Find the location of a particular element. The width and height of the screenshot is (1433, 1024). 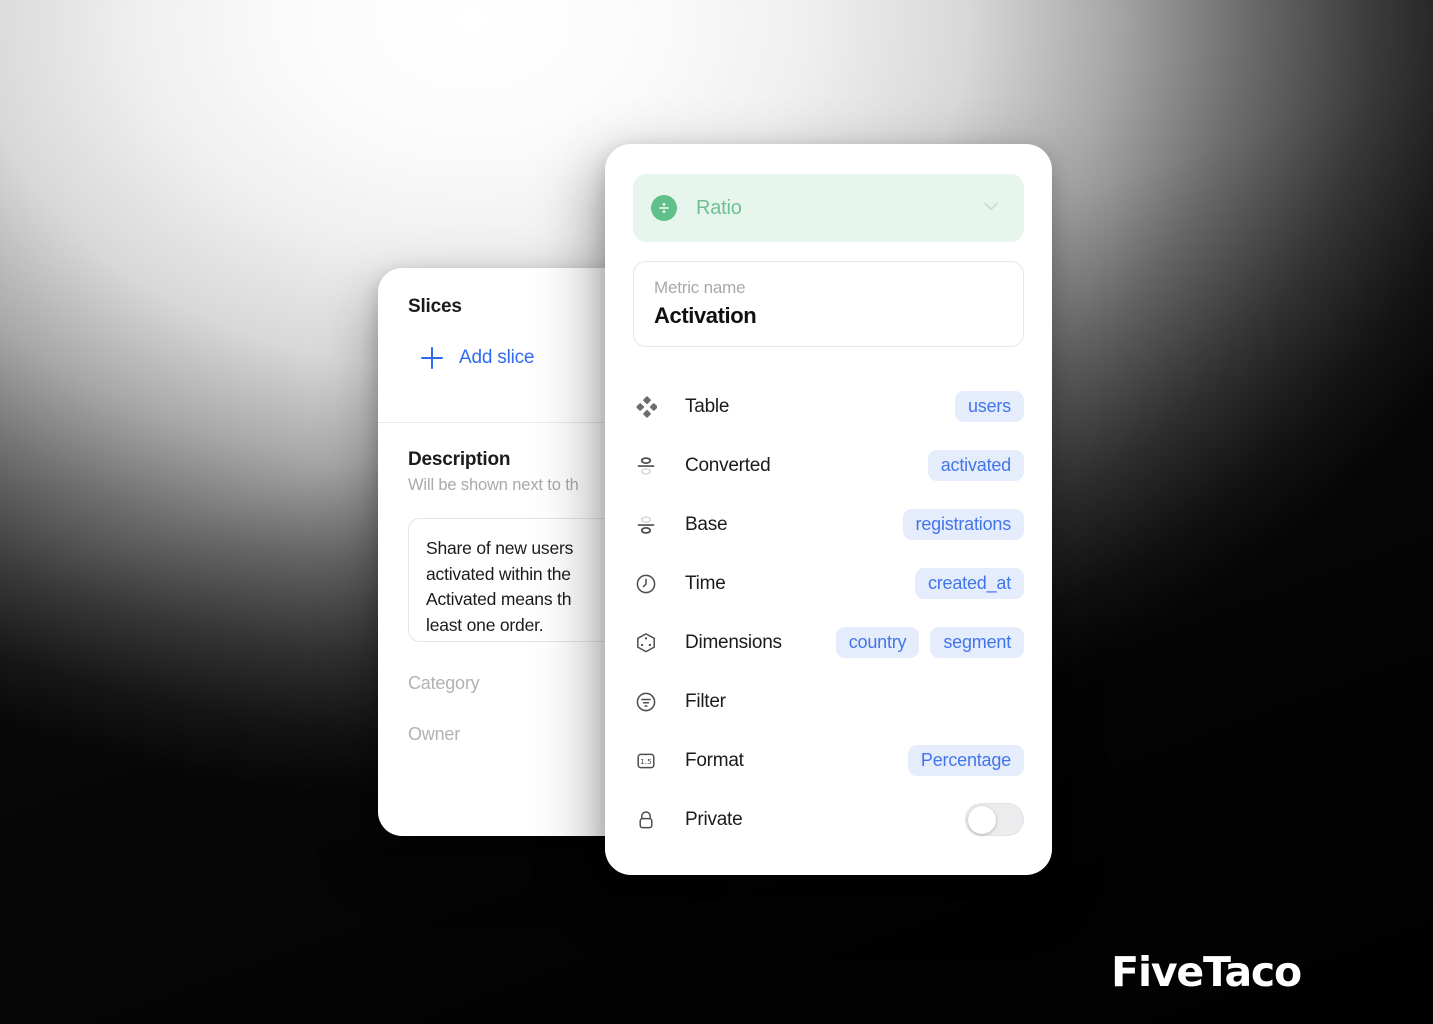

property-label-converted: Converted is located at coordinates (728, 465).